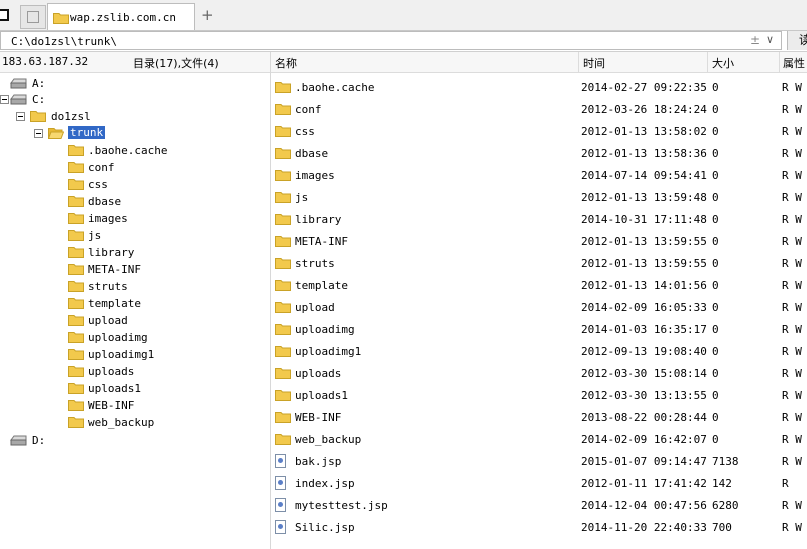  I want to click on file-row: .baohe.cache 2014-02-27 09:22:35 0 R W, so click(539, 87).